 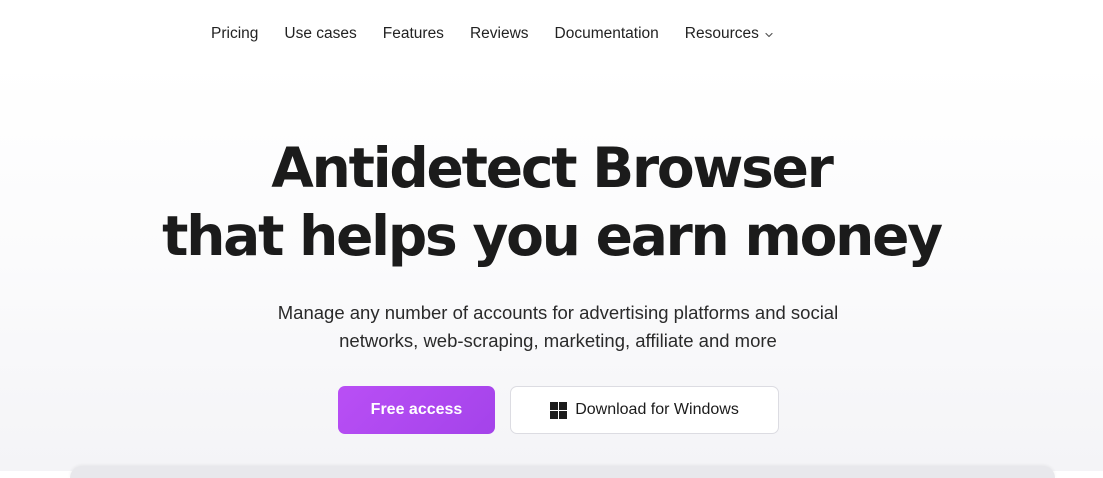 I want to click on free-access-button: Free access, so click(x=416, y=410).